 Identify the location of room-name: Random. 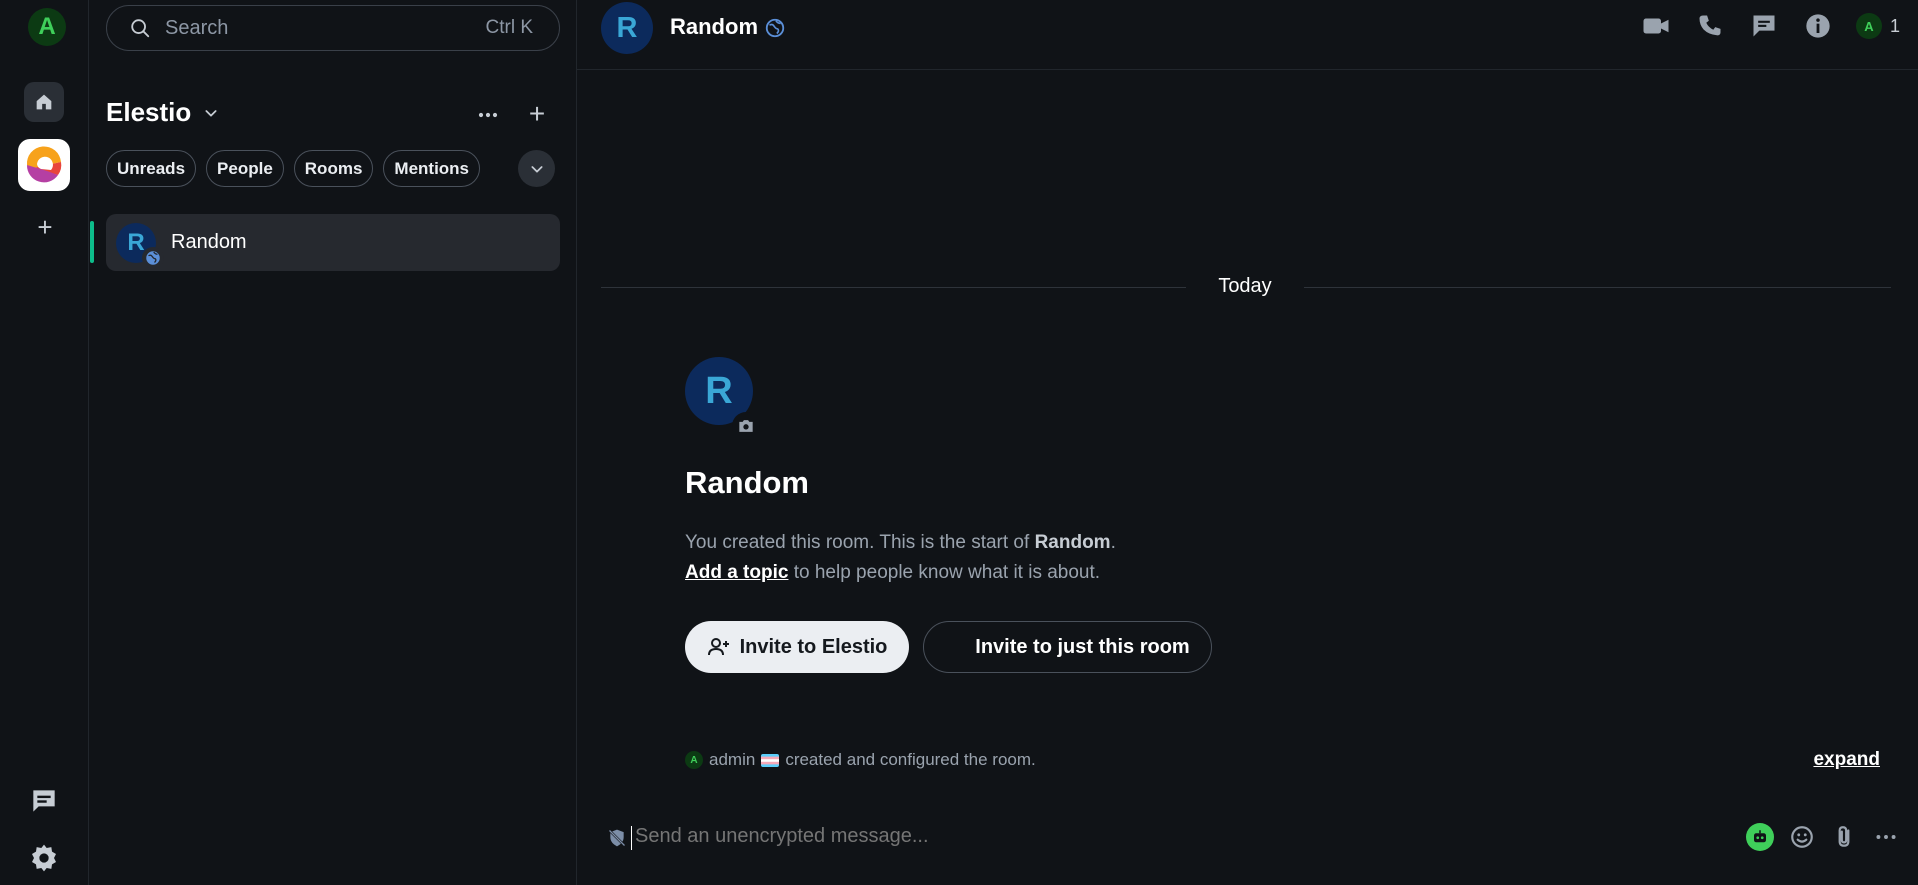
(209, 242).